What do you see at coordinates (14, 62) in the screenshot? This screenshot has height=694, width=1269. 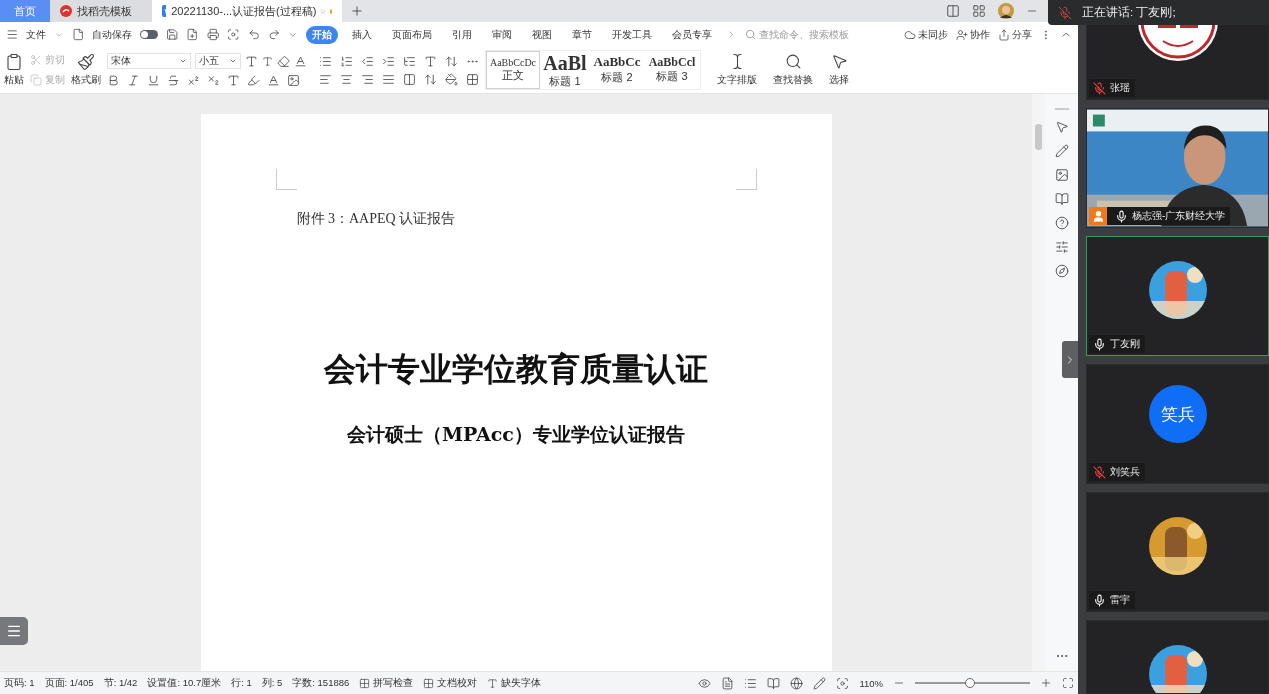 I see `paste-icon` at bounding box center [14, 62].